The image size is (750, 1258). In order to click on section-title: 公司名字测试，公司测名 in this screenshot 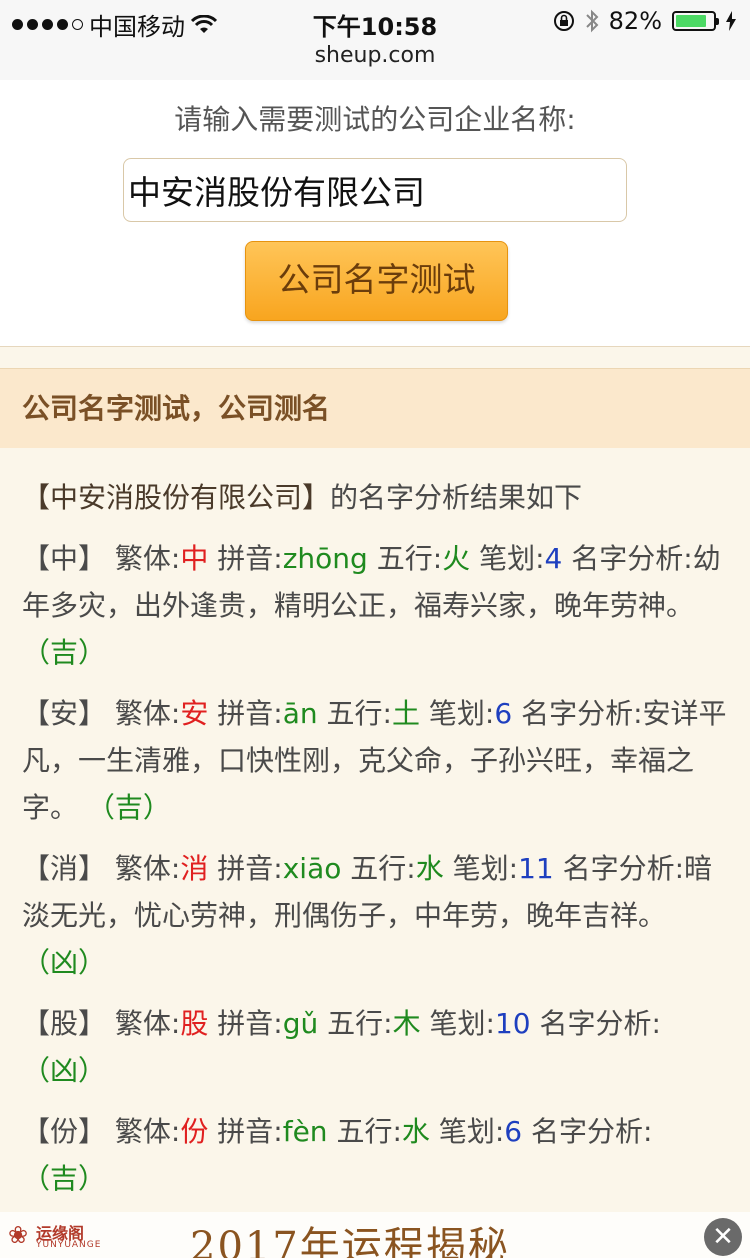, I will do `click(375, 408)`.